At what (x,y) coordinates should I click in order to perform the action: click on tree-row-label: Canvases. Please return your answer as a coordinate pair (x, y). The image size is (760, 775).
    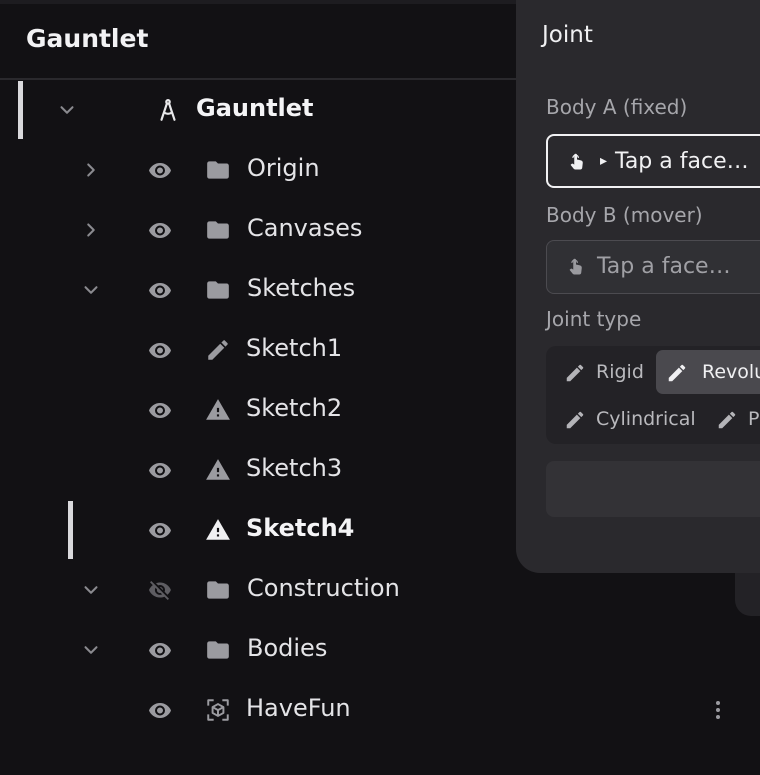
    Looking at the image, I should click on (305, 228).